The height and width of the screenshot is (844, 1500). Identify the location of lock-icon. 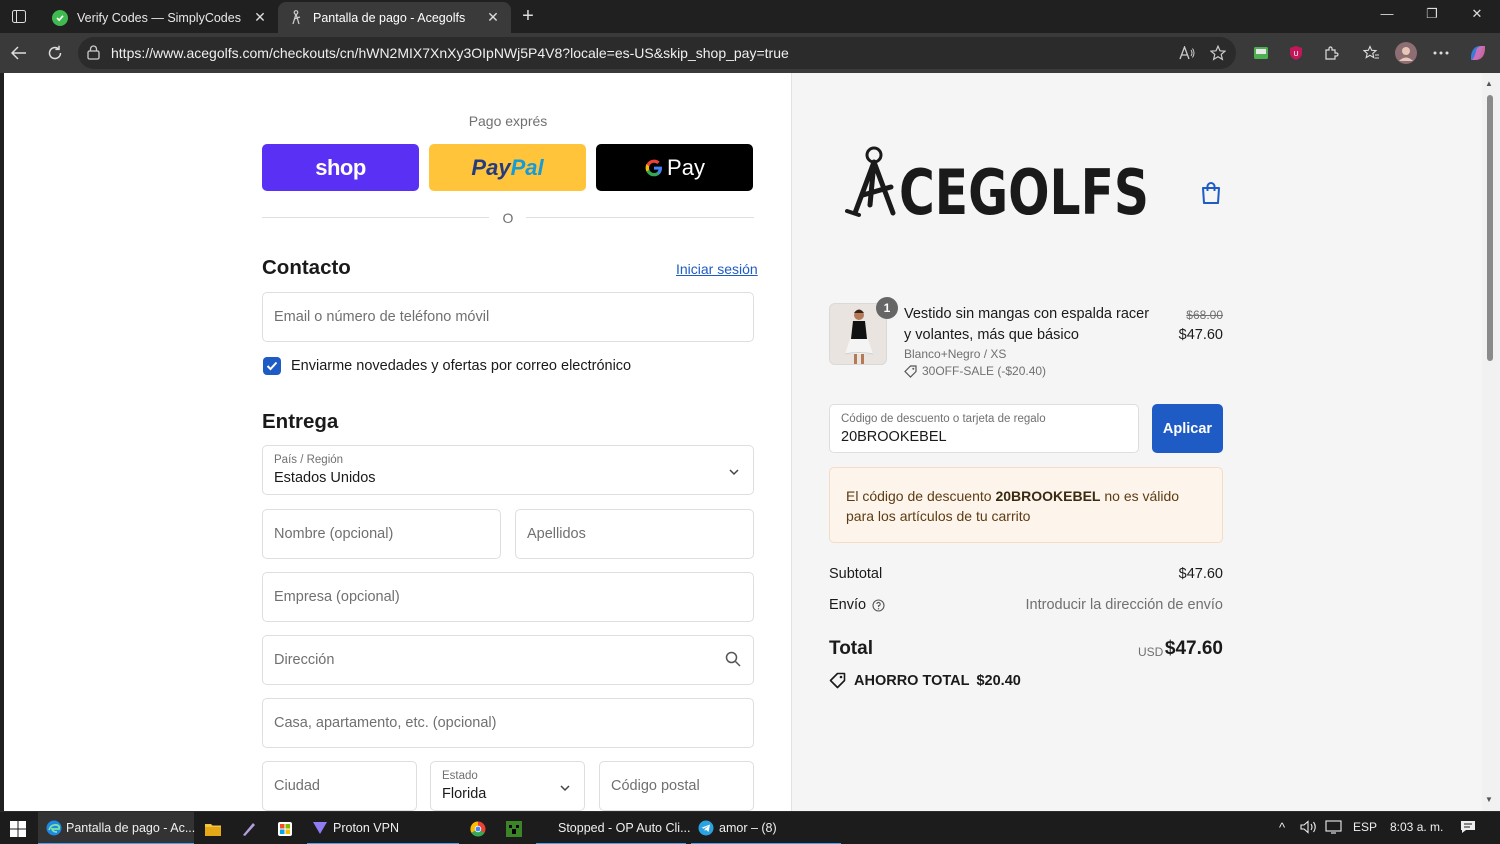
(93, 55).